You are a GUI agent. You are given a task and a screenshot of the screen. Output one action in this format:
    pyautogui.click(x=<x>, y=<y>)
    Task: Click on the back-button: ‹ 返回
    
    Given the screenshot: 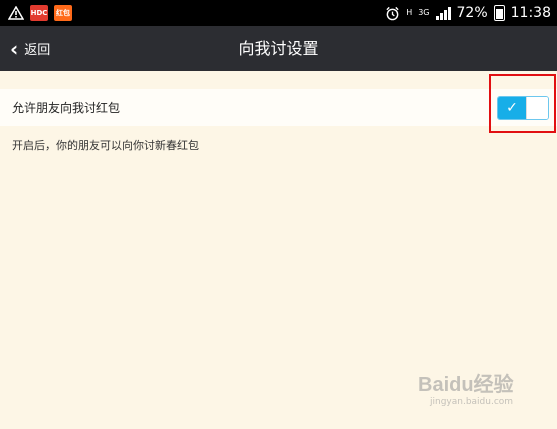 What is the action you would take?
    pyautogui.click(x=30, y=48)
    